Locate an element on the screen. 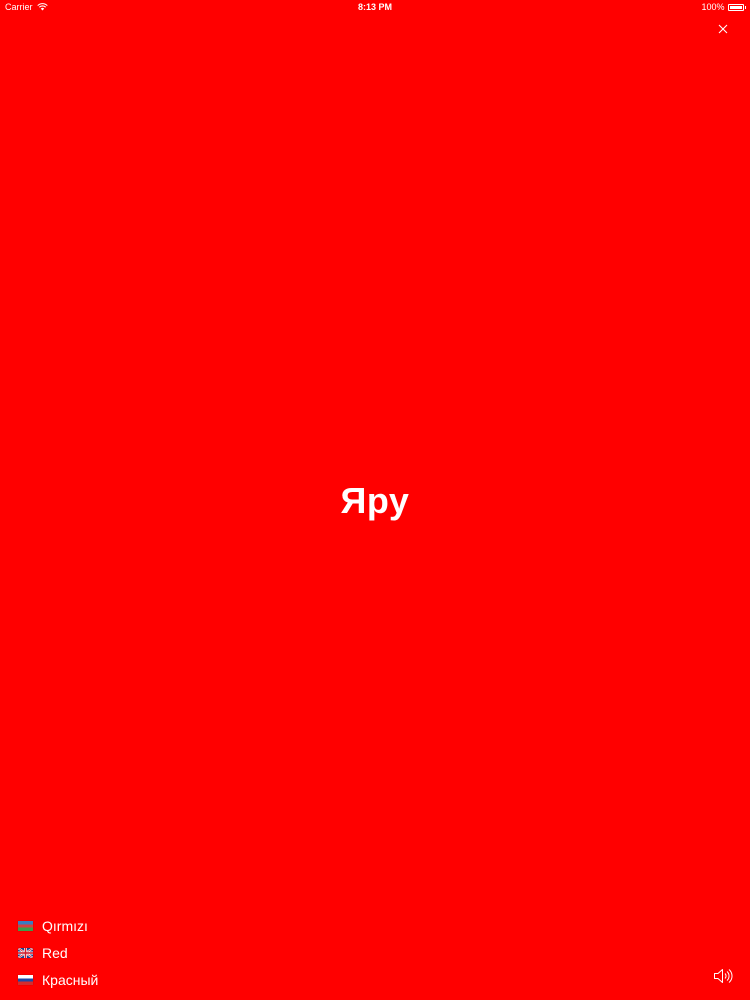 The height and width of the screenshot is (1000, 750). translation-text: Qırmızı is located at coordinates (65, 925).